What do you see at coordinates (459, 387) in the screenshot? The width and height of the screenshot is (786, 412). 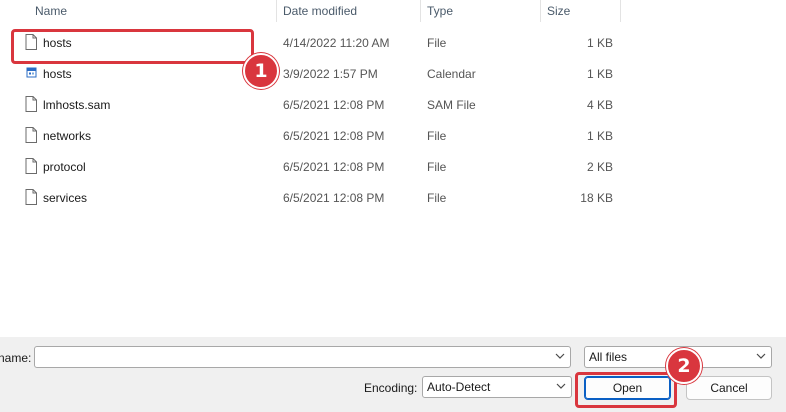 I see `encoding-value: Auto-Detect` at bounding box center [459, 387].